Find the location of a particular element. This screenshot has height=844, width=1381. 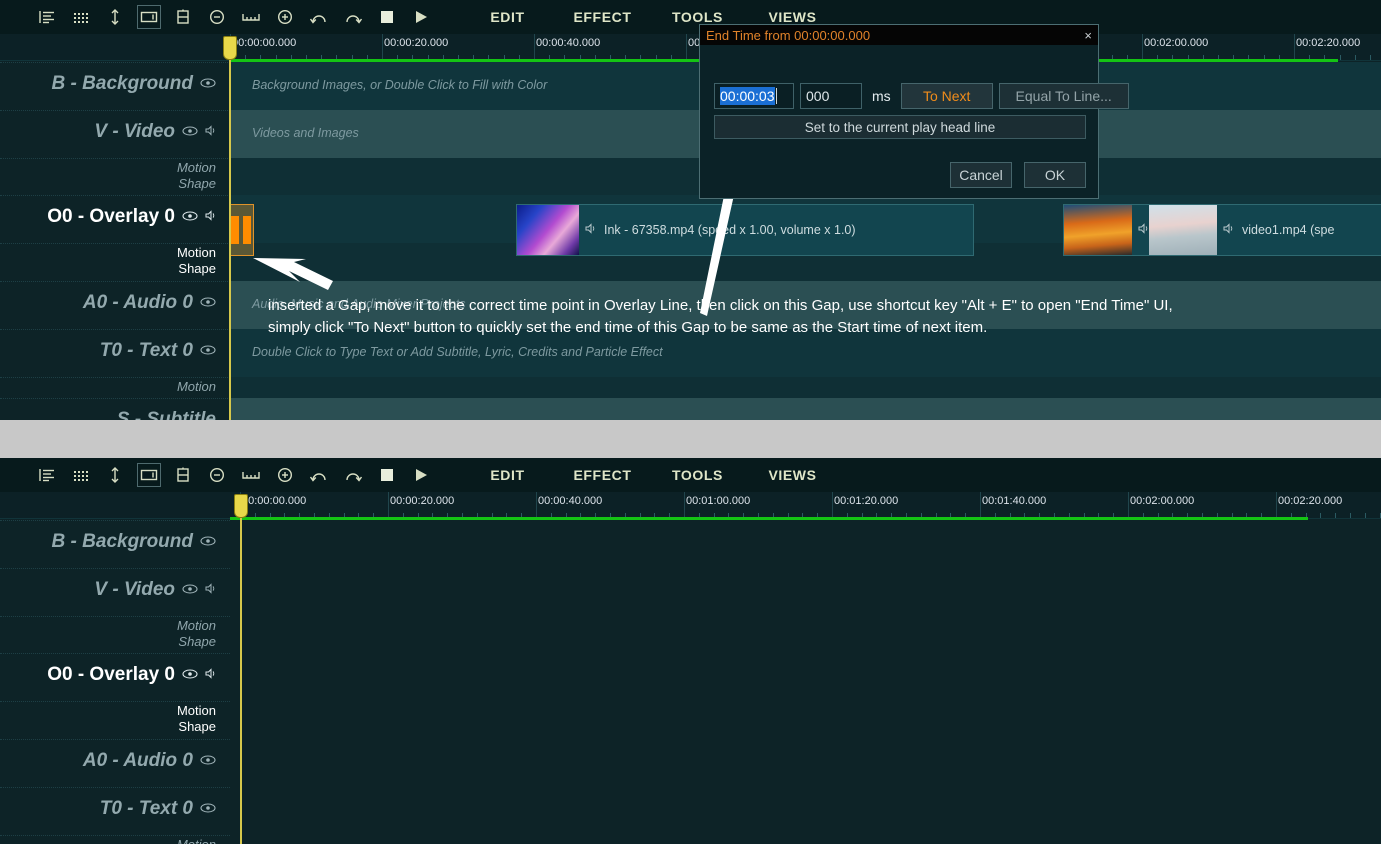

split-clip-icon is located at coordinates (183, 475).